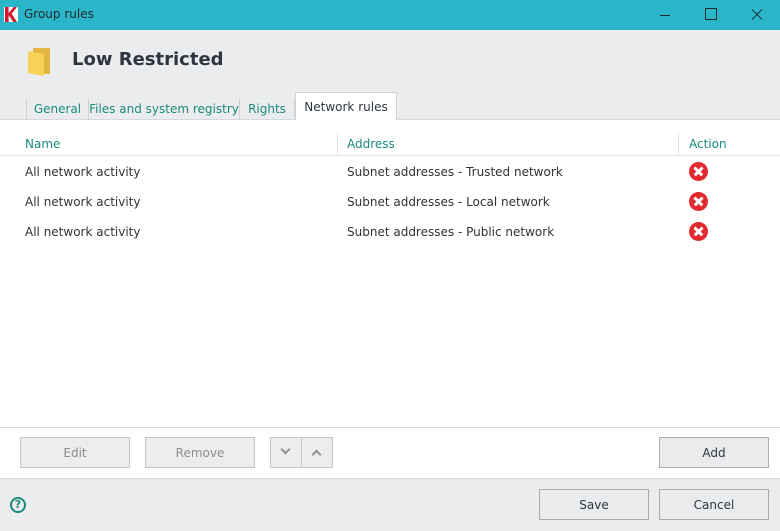 The image size is (780, 531). I want to click on column-header-address: Address, so click(371, 144).